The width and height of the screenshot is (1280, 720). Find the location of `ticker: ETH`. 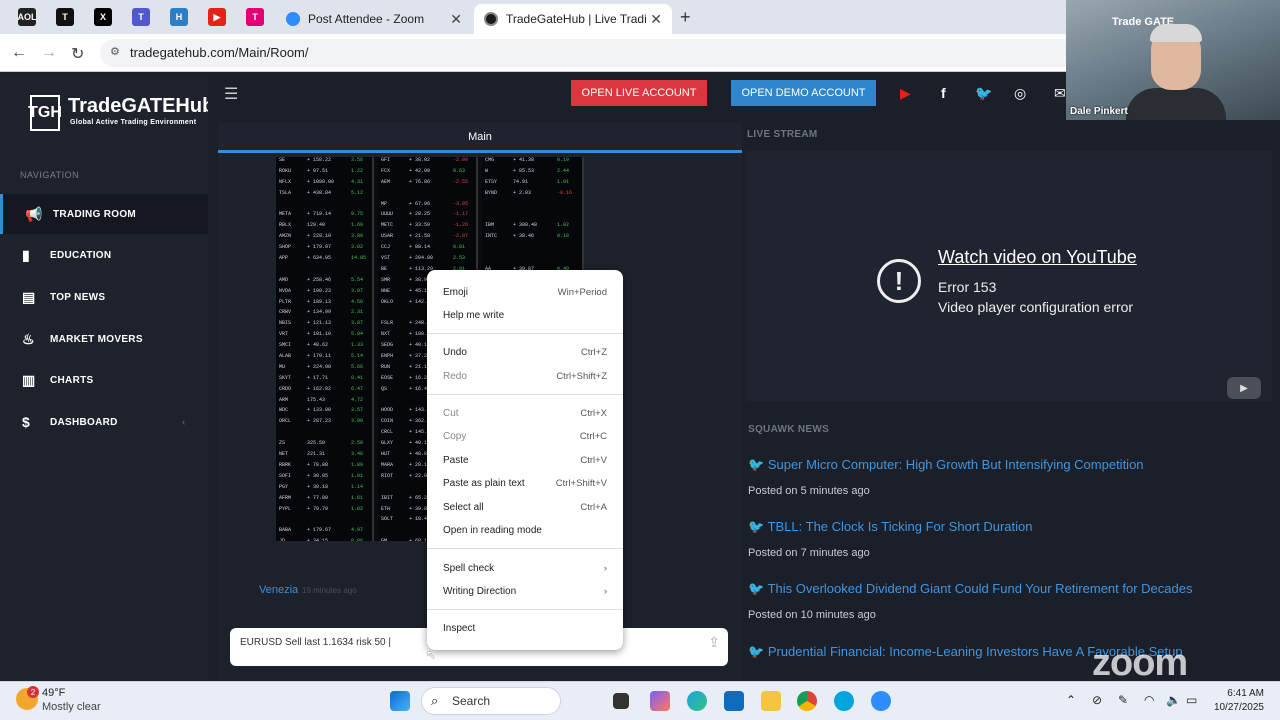

ticker: ETH is located at coordinates (386, 508).